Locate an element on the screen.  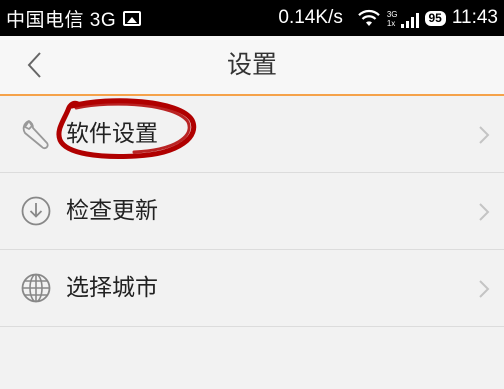
wifi-icon is located at coordinates (369, 17).